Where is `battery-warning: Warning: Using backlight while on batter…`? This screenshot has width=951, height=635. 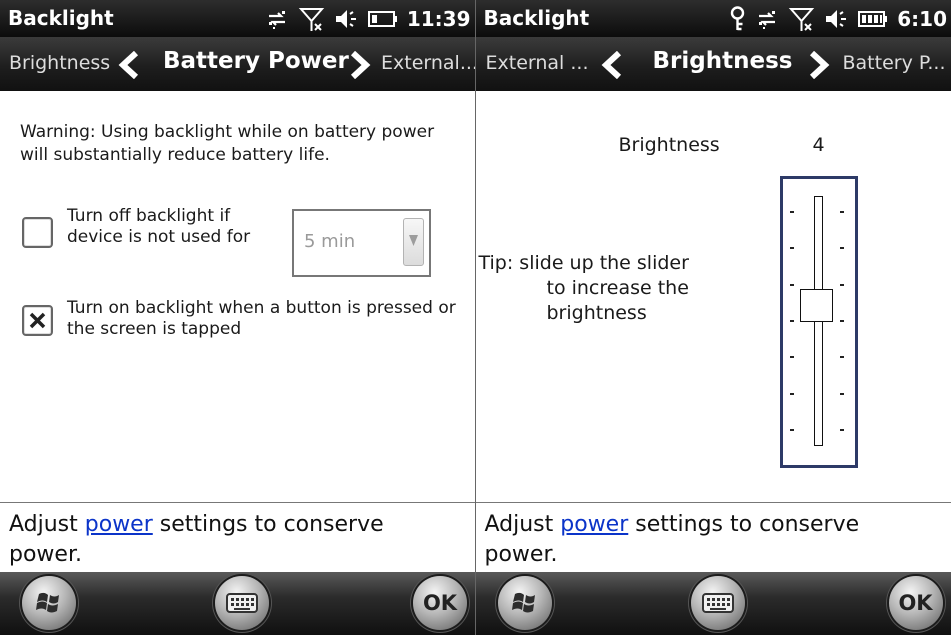
battery-warning: Warning: Using backlight while on batter… is located at coordinates (227, 143).